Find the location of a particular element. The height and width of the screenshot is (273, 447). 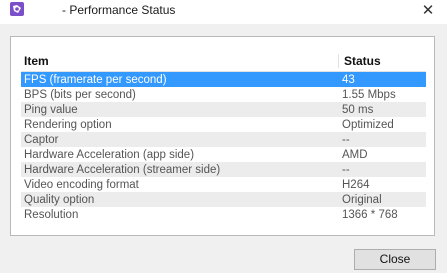

table-row: Ping value 50 ms is located at coordinates (223, 109).